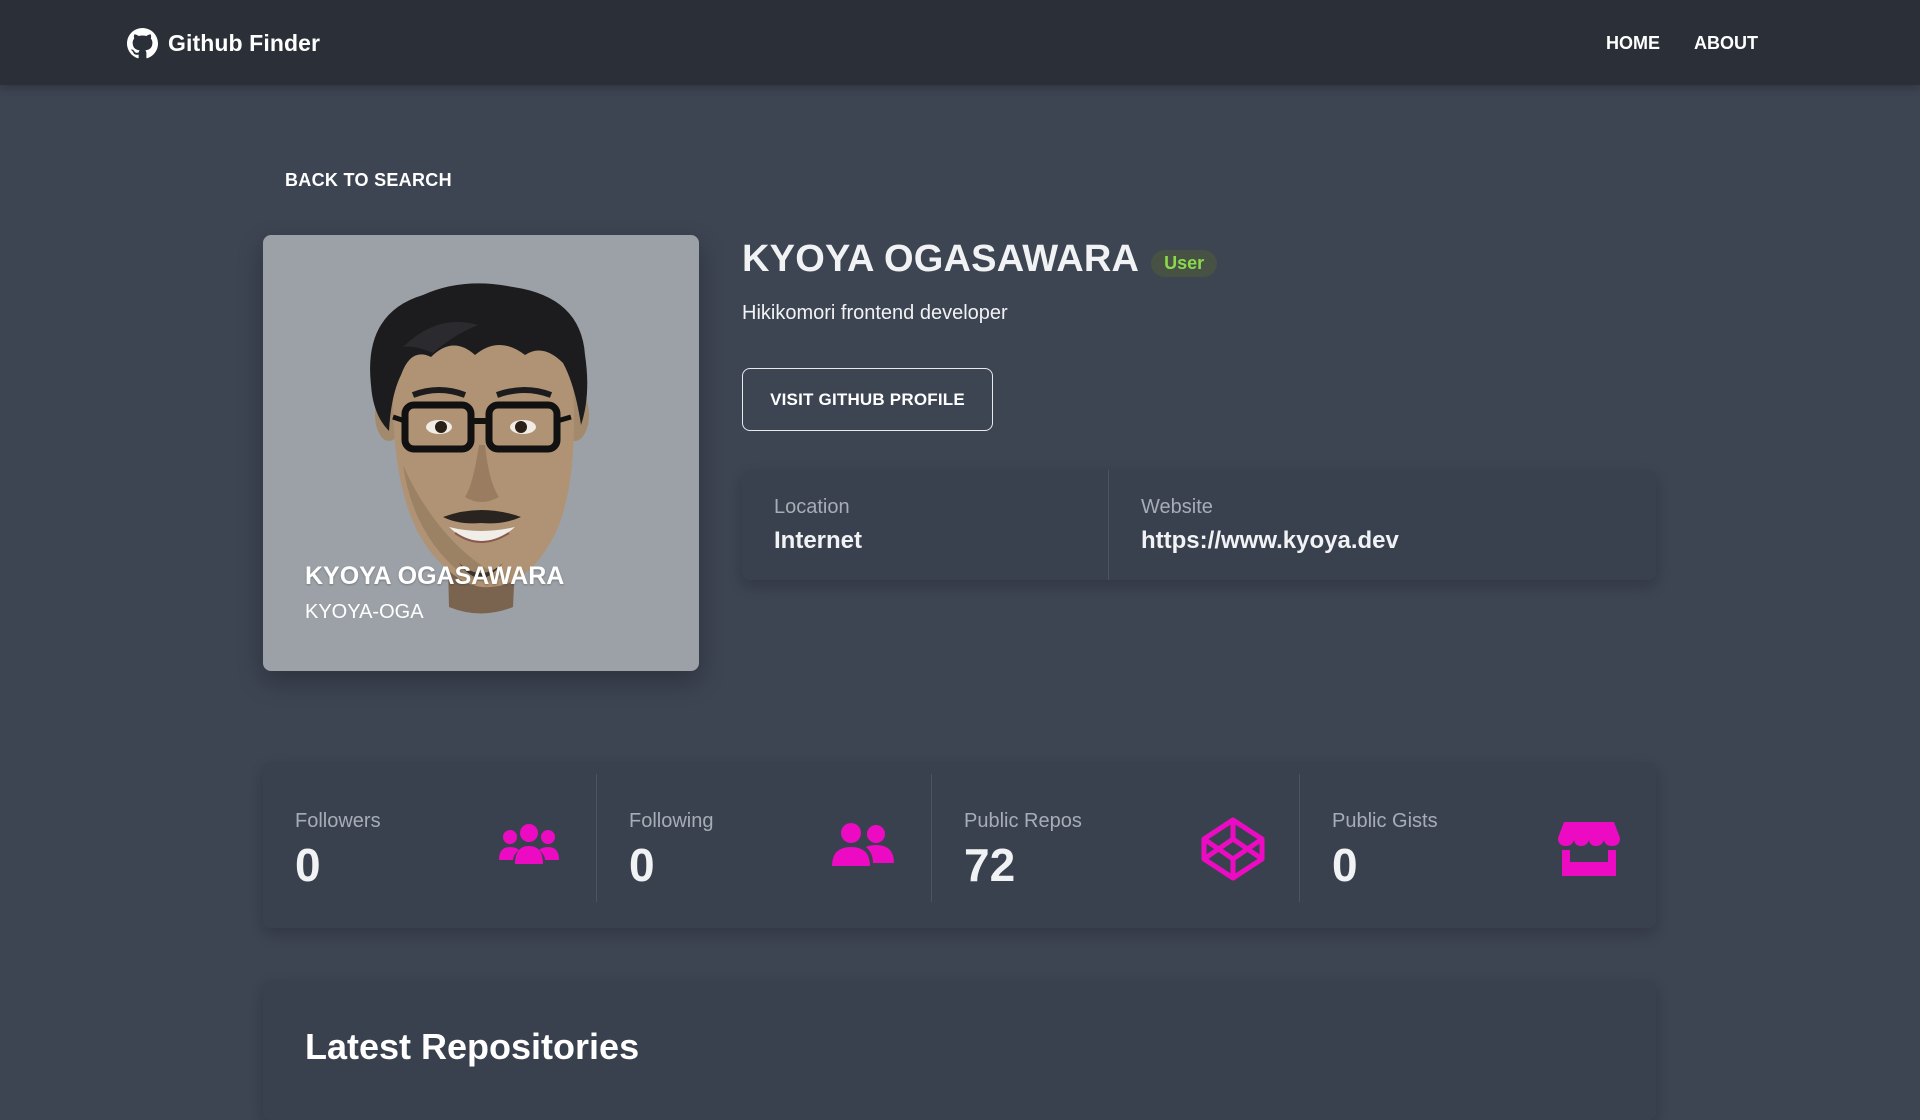  What do you see at coordinates (1589, 849) in the screenshot?
I see `store-icon` at bounding box center [1589, 849].